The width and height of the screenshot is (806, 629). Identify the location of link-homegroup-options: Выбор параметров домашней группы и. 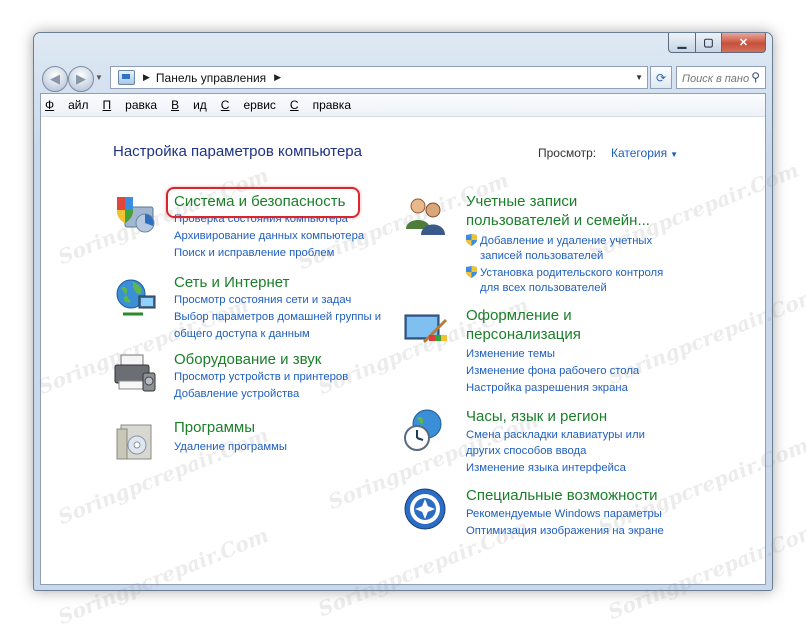
(277, 317).